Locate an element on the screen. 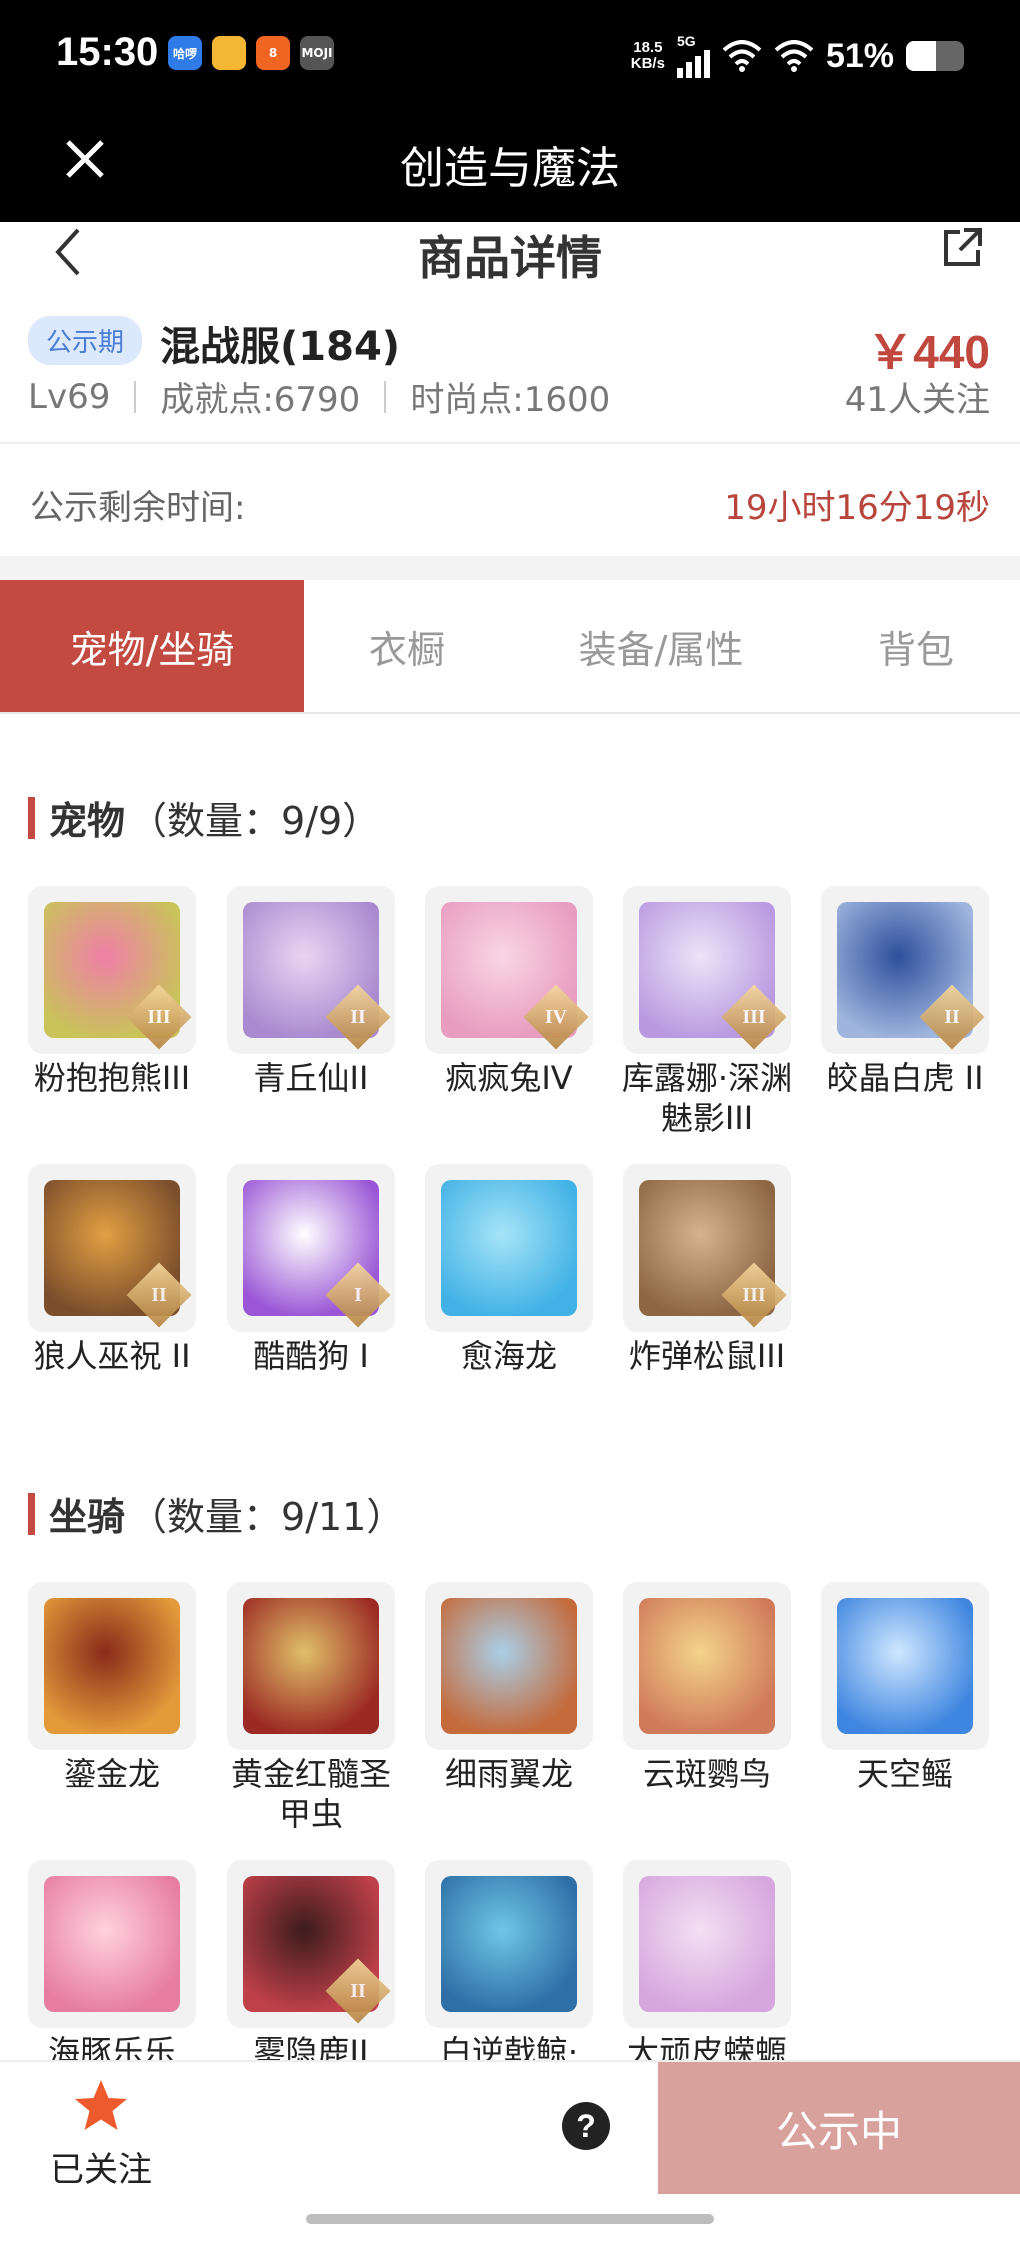  achievement-points: 成就点:6790 is located at coordinates (260, 400).